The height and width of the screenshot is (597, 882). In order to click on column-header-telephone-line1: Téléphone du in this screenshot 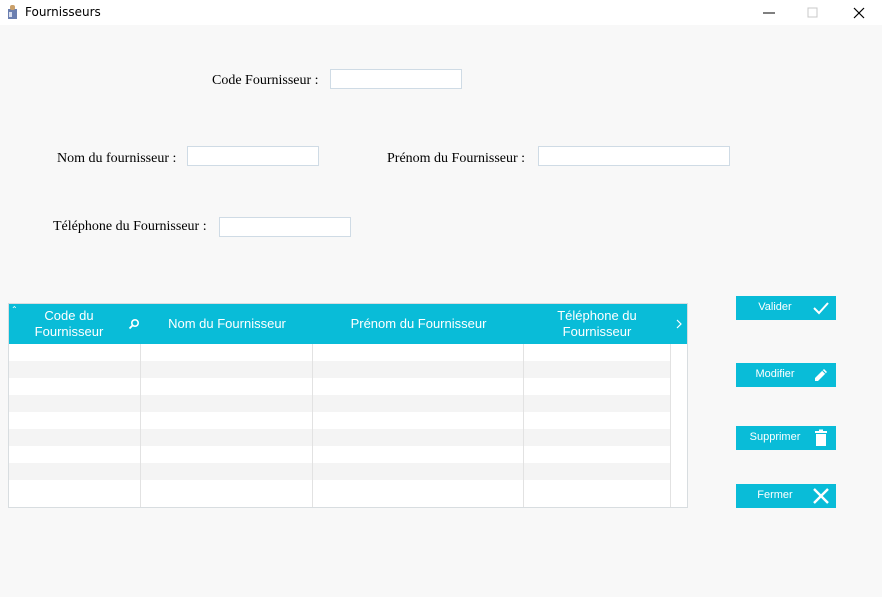, I will do `click(597, 315)`.